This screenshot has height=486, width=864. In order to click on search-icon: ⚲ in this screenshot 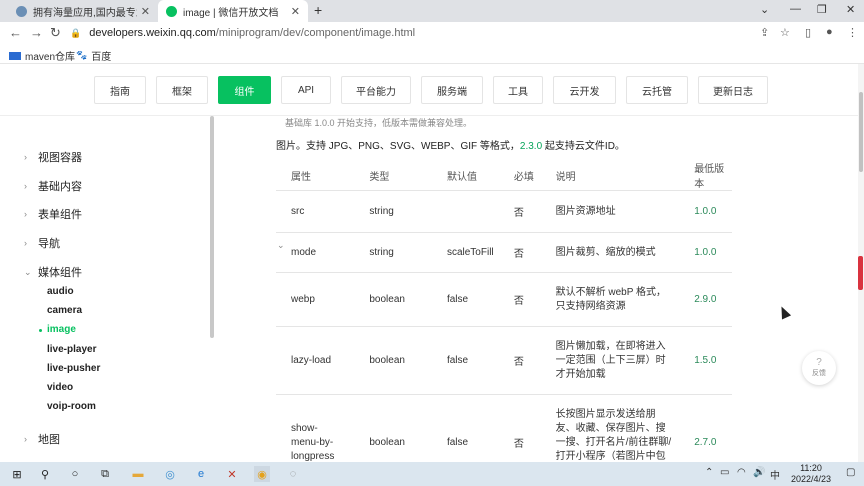, I will do `click(45, 474)`.